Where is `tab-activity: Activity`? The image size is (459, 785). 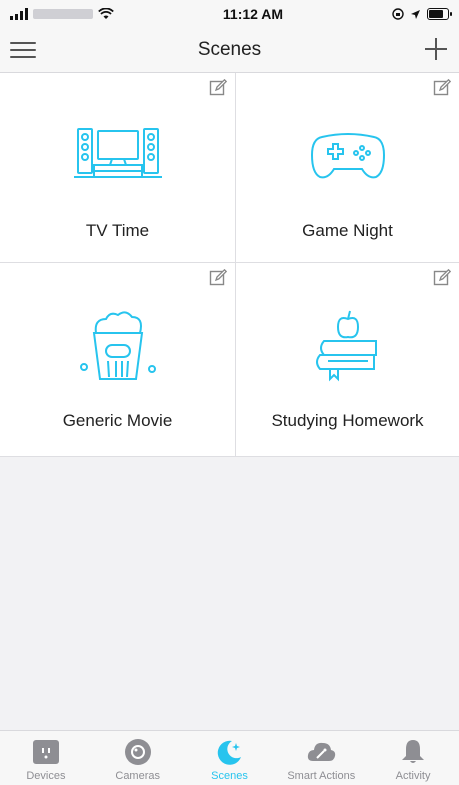 tab-activity: Activity is located at coordinates (413, 756).